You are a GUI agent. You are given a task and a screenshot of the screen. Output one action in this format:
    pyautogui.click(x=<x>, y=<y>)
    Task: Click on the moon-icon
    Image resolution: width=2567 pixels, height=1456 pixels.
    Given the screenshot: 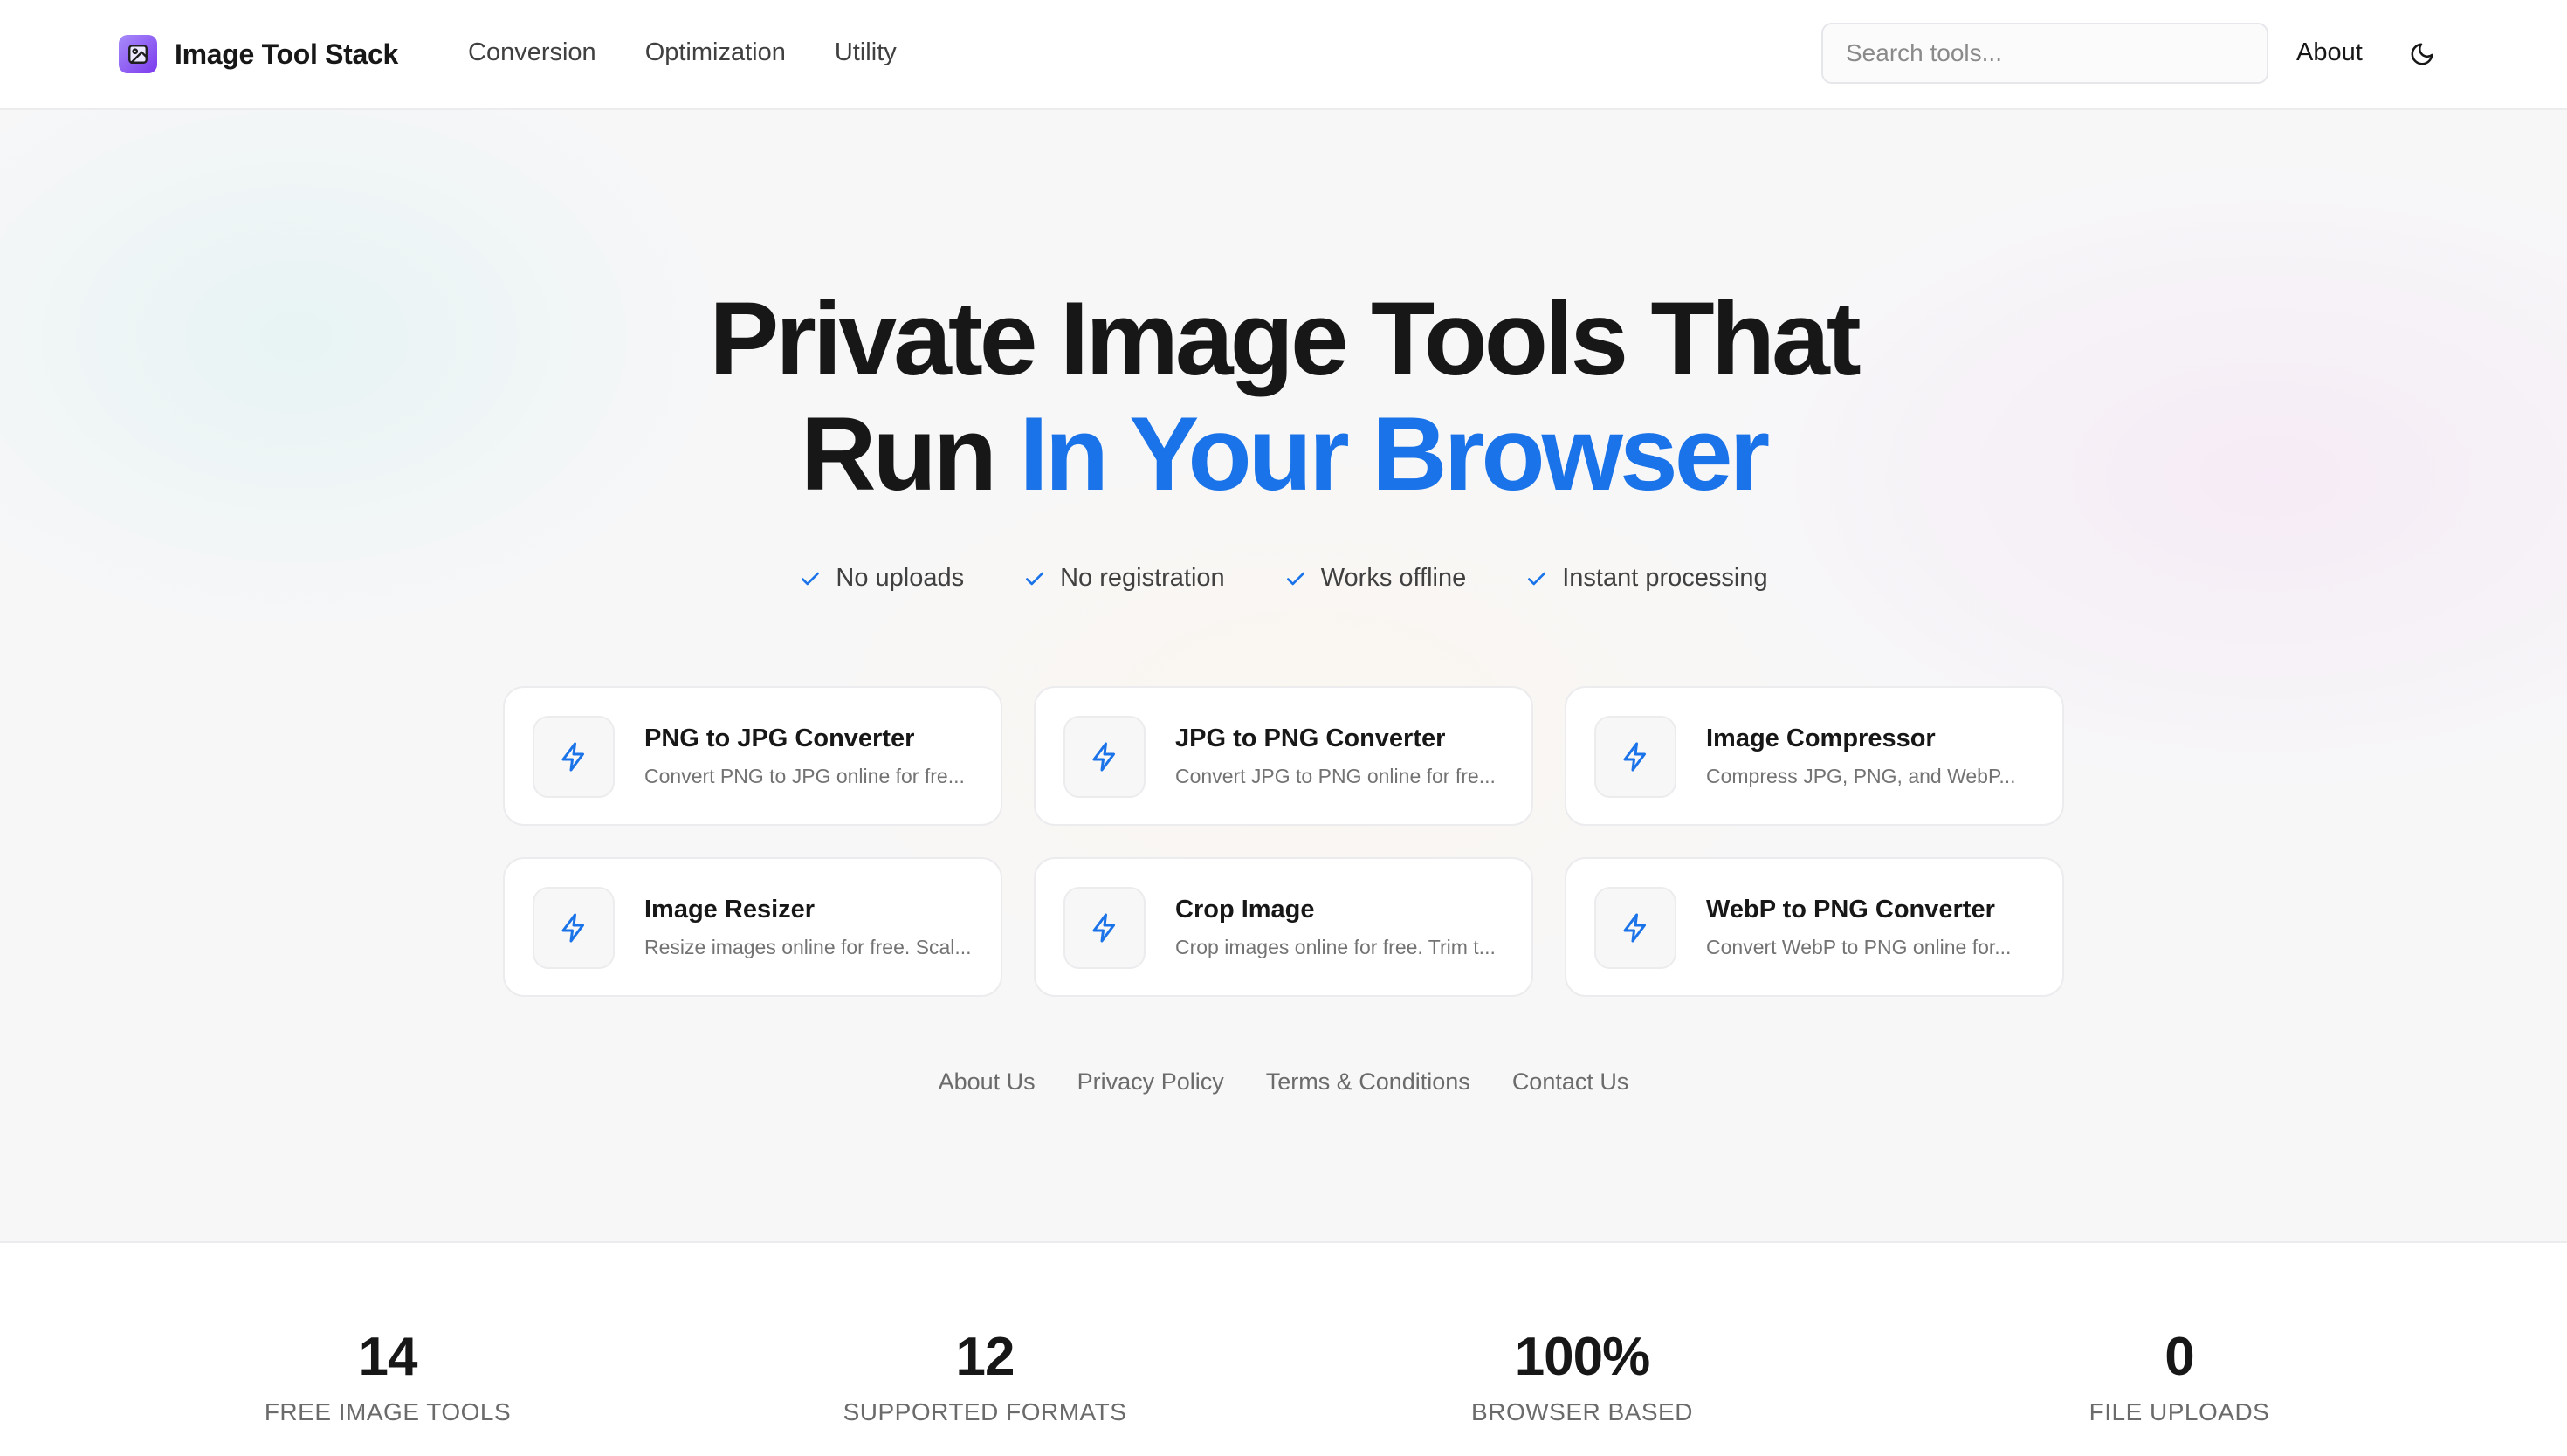 What is the action you would take?
    pyautogui.click(x=2422, y=54)
    